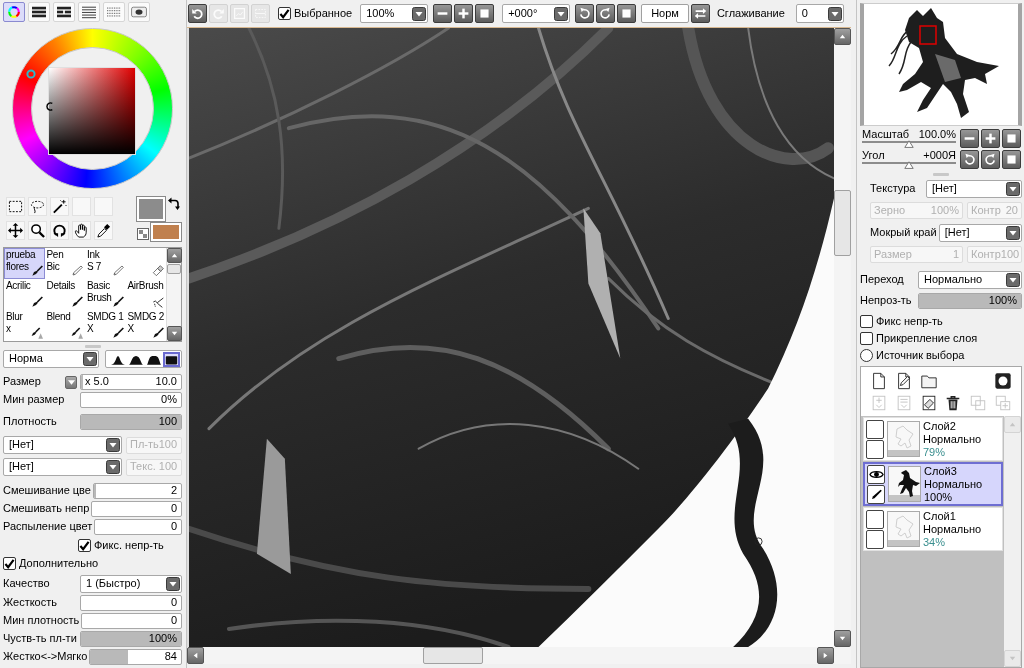 Image resolution: width=1024 pixels, height=668 pixels. What do you see at coordinates (986, 254) in the screenshot?
I see `field-label: Контр` at bounding box center [986, 254].